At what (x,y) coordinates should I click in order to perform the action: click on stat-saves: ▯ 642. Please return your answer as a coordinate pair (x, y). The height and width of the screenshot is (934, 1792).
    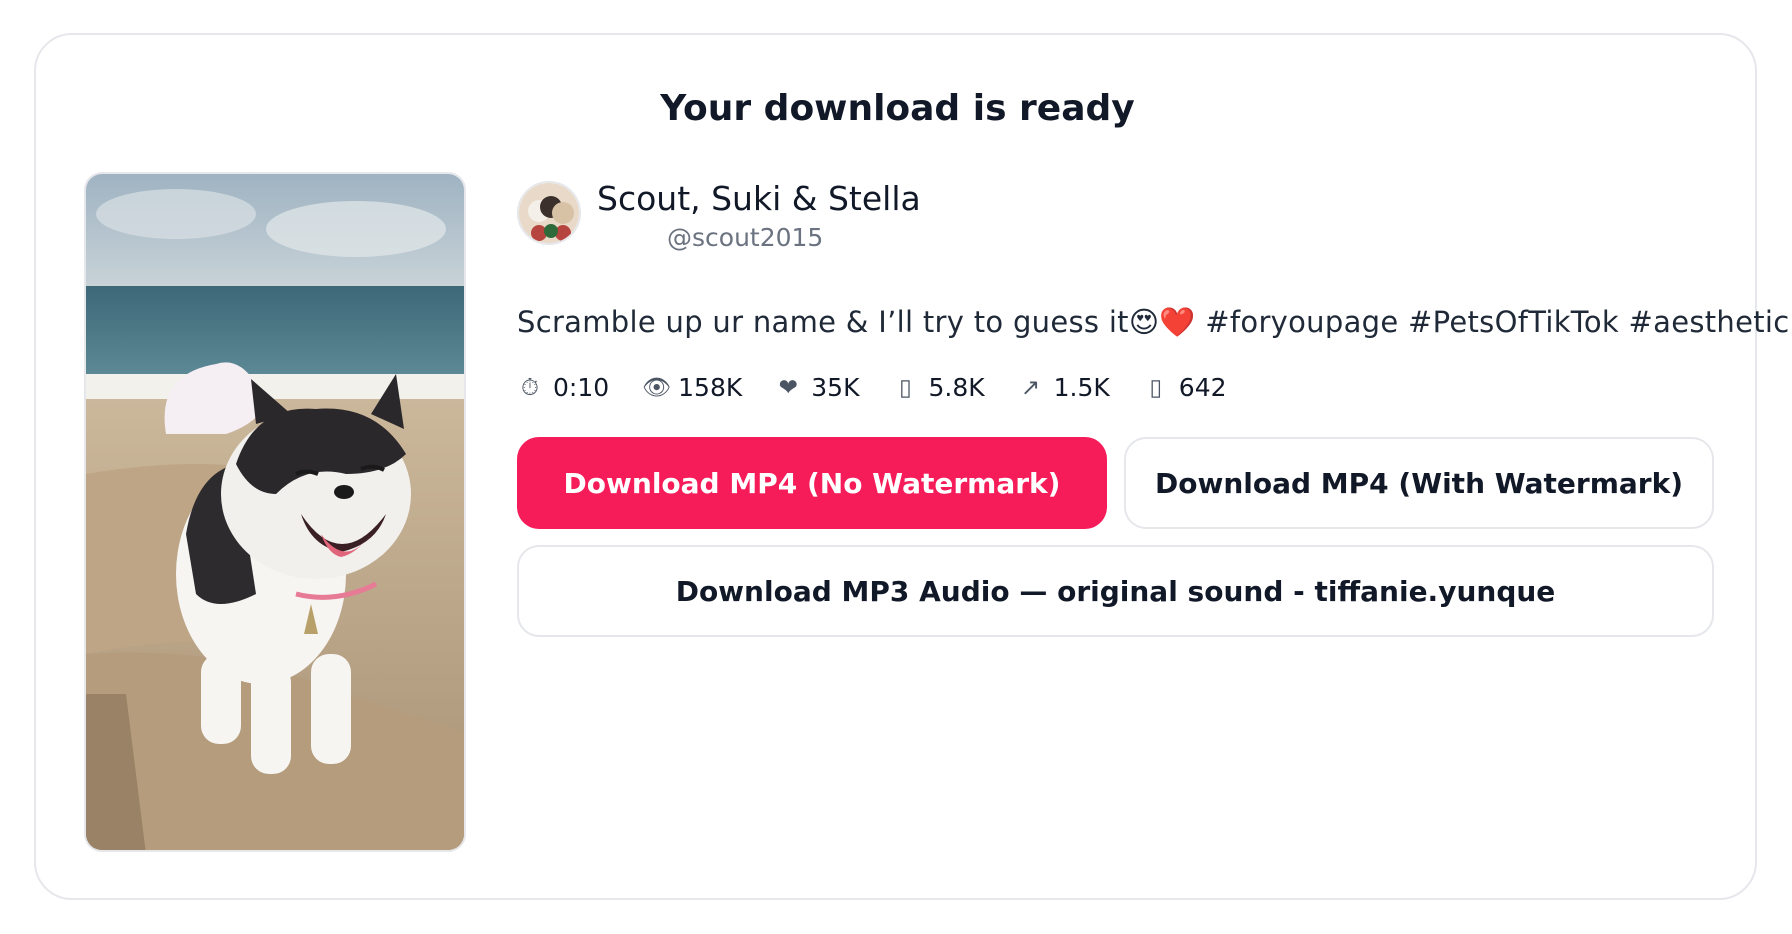
    Looking at the image, I should click on (1185, 387).